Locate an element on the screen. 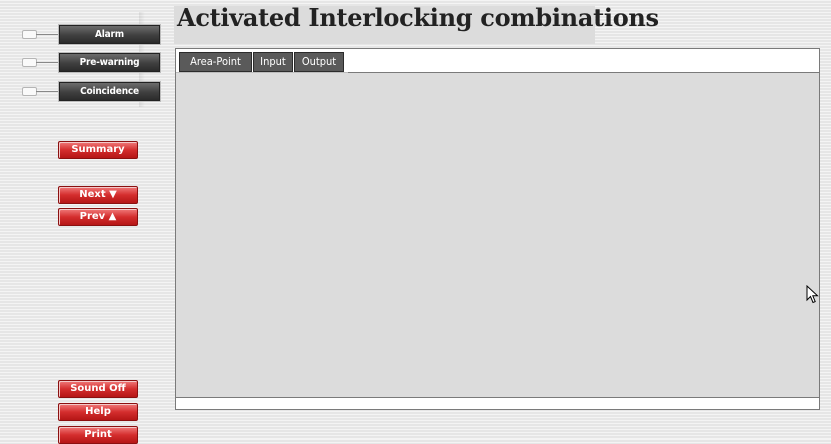  sound-off-button: Sound Off is located at coordinates (98, 389).